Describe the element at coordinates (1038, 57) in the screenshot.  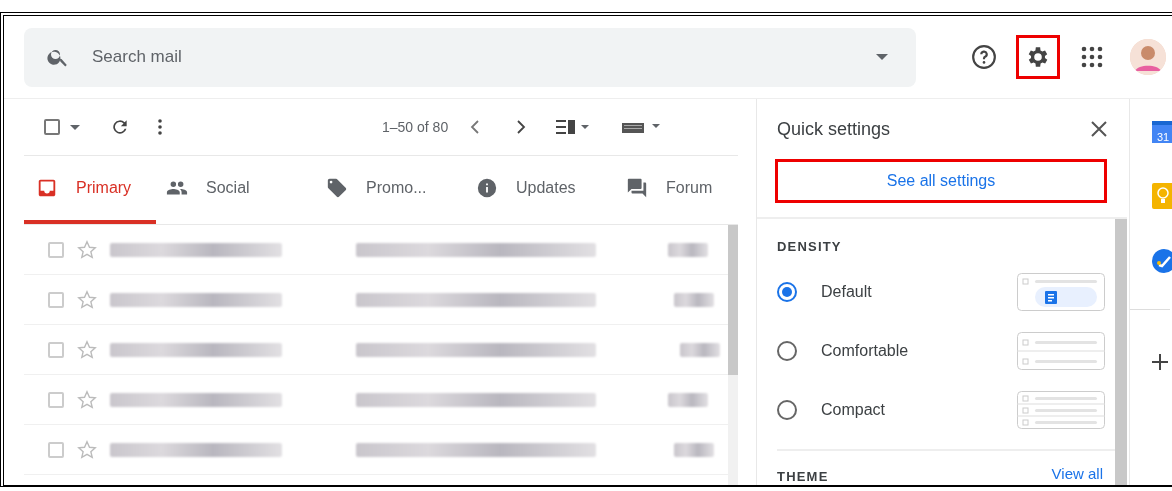
I see `settings-button` at that location.